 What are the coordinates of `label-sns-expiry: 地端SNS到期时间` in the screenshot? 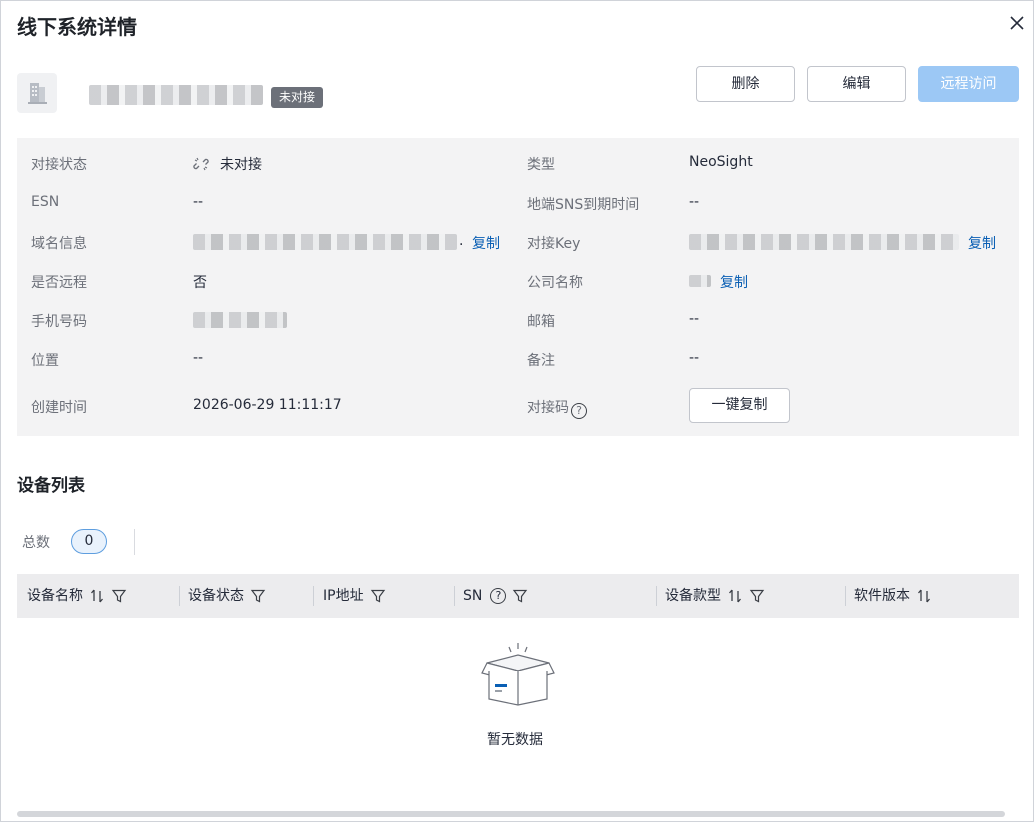 It's located at (583, 205).